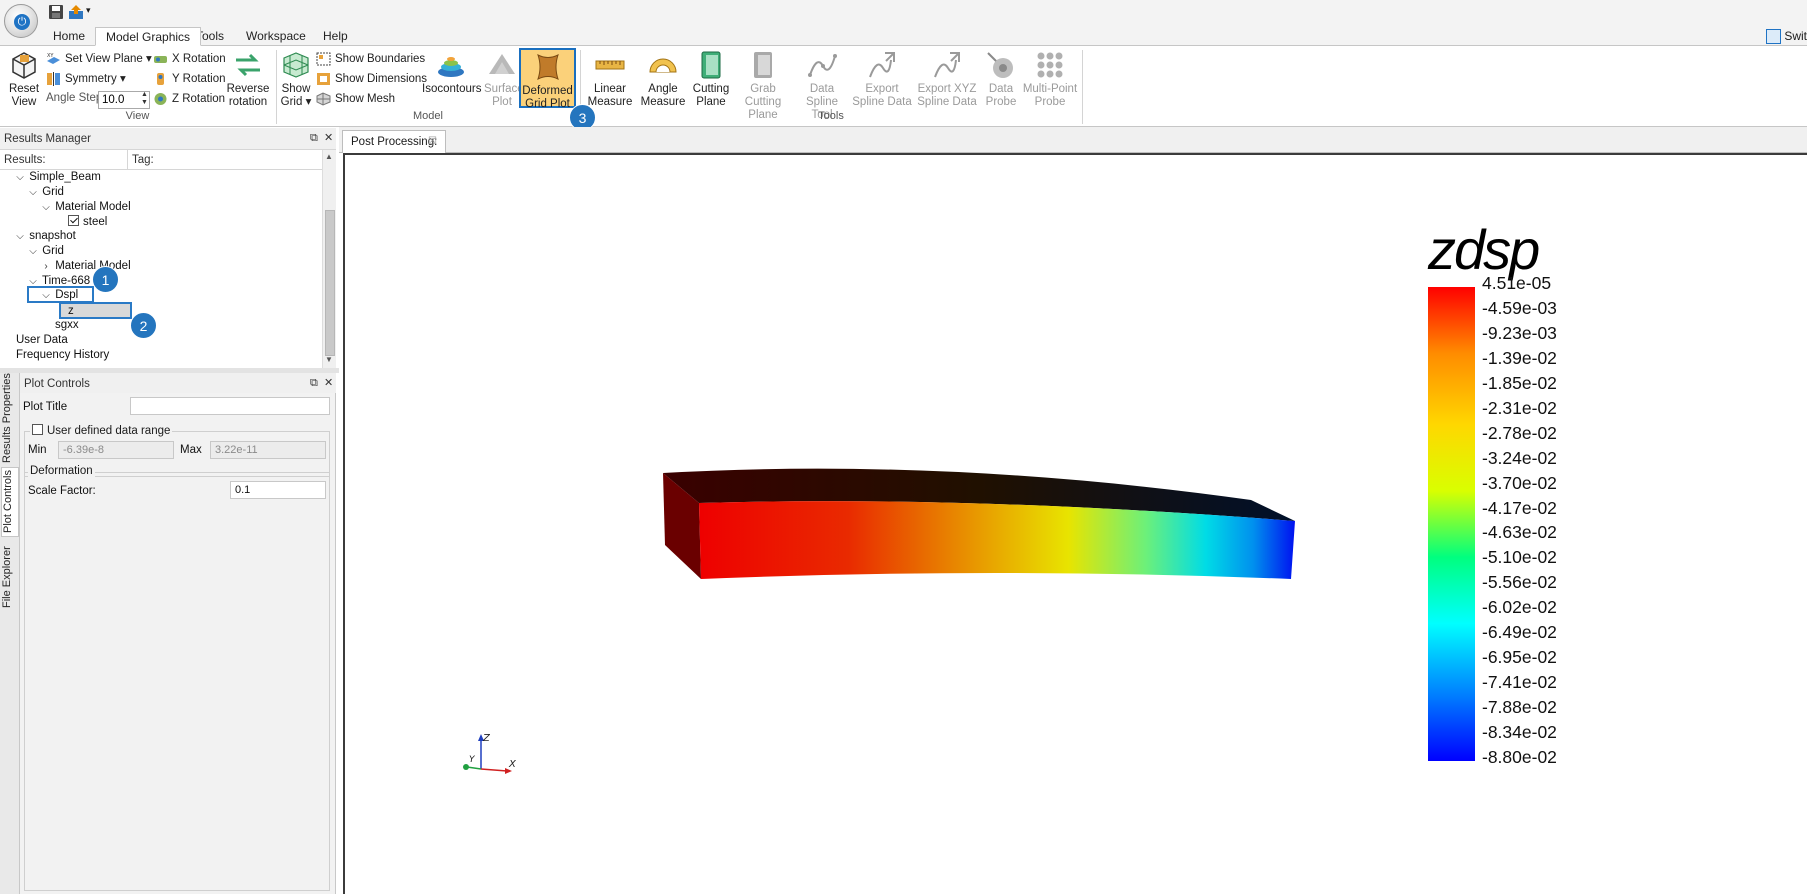 The width and height of the screenshot is (1807, 894). Describe the element at coordinates (1519, 732) in the screenshot. I see `scale-bar-tick-label: -8.34e-02` at that location.